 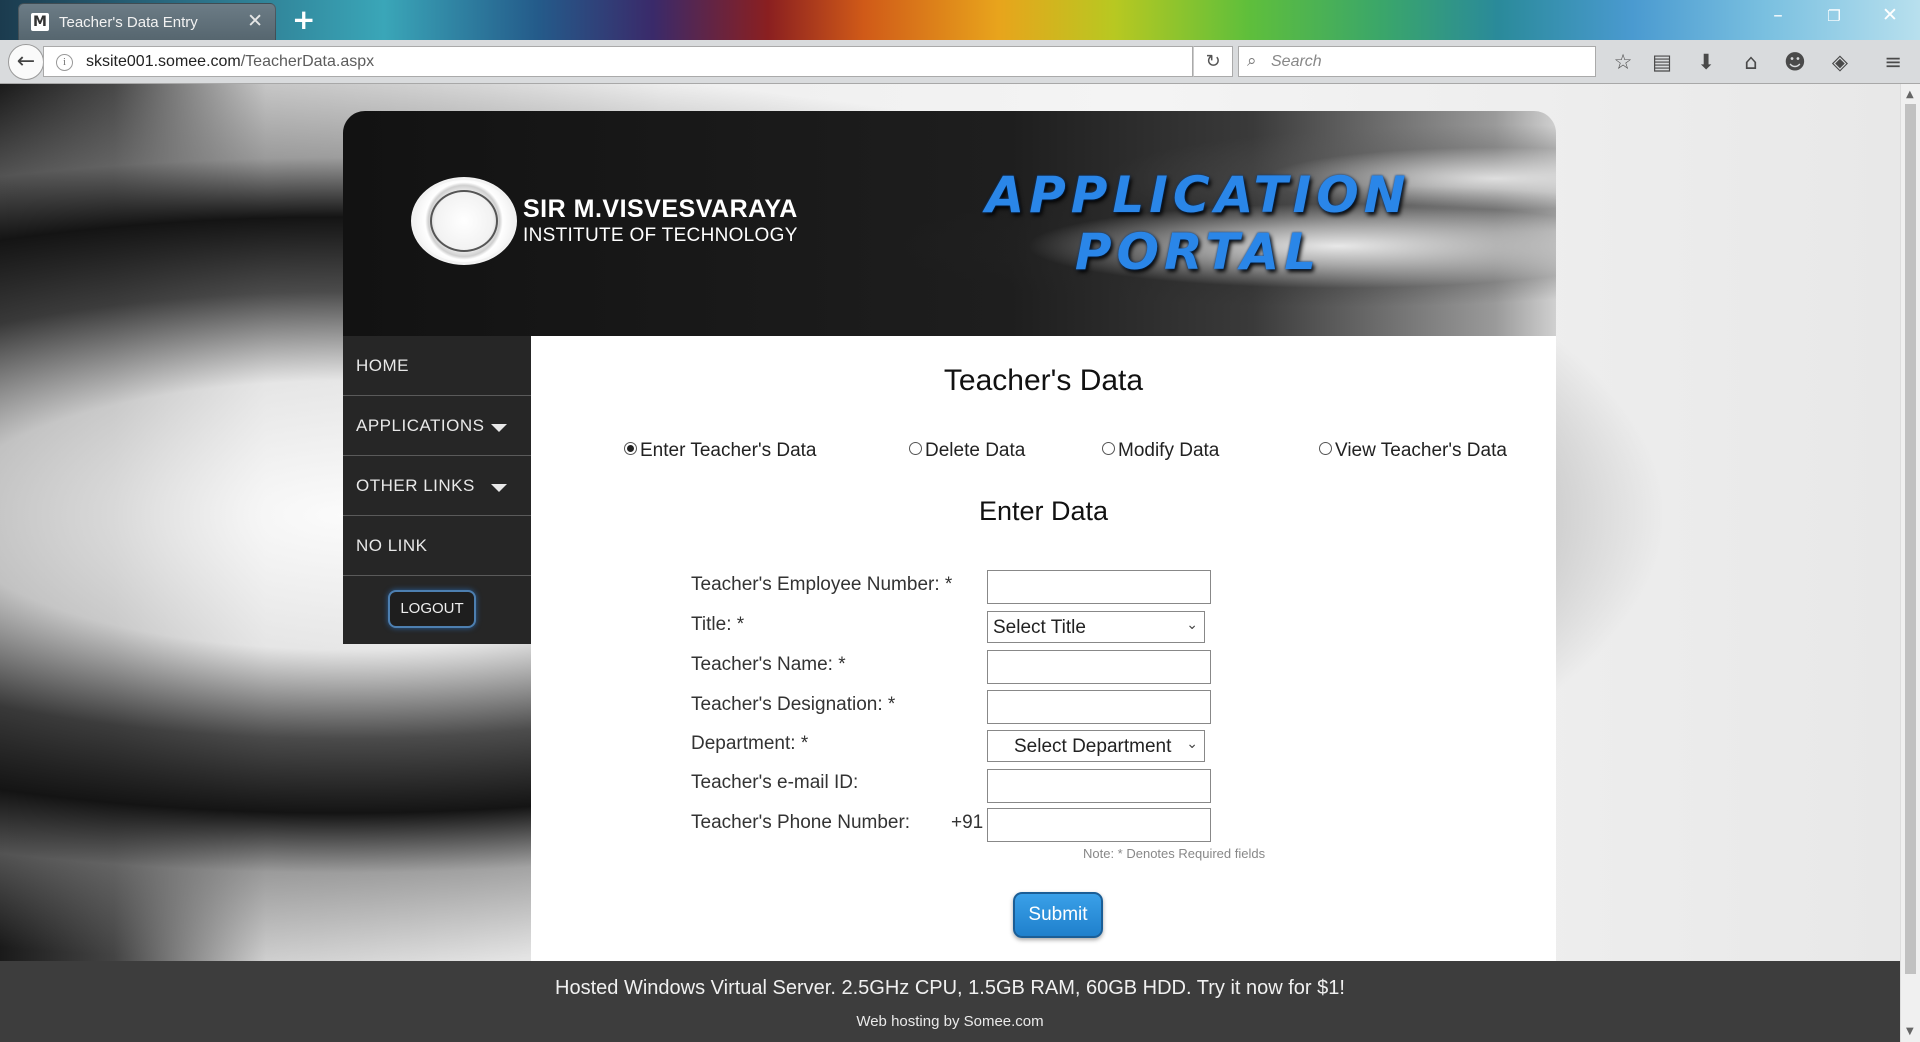 I want to click on scroll-down-icon: ▼, so click(x=1910, y=1031).